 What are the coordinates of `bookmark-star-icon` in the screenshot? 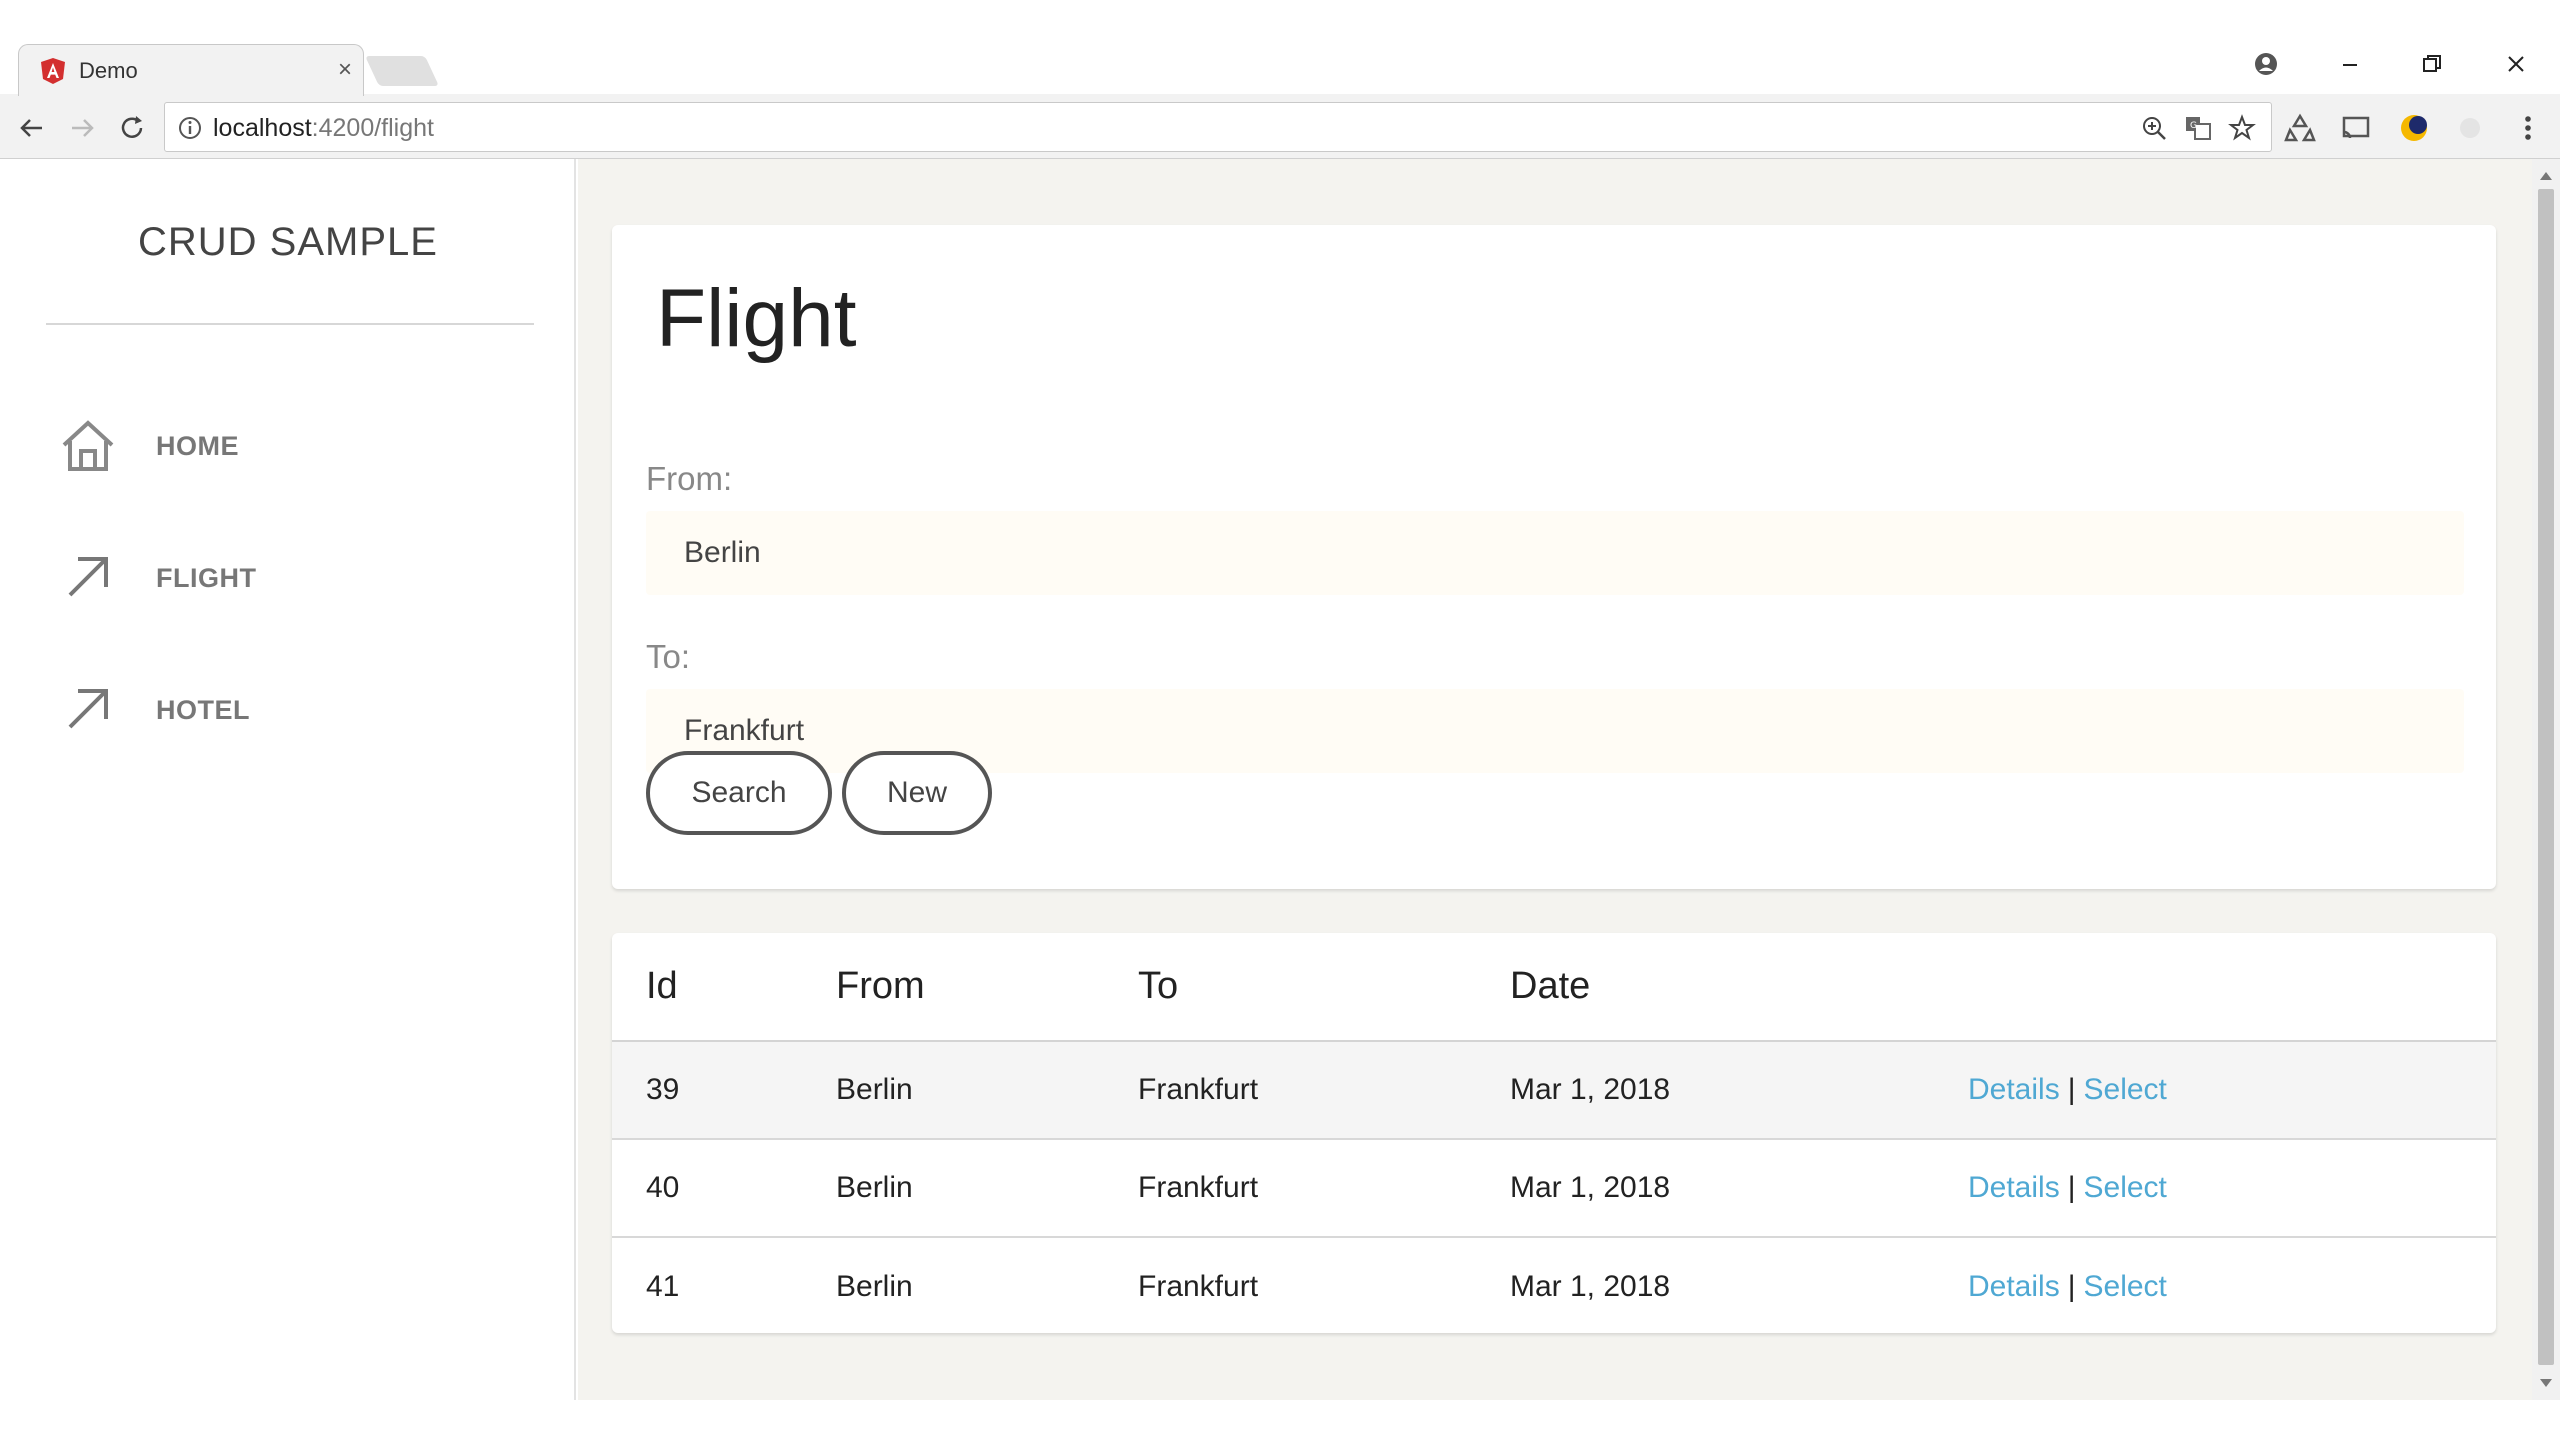 It's located at (2242, 128).